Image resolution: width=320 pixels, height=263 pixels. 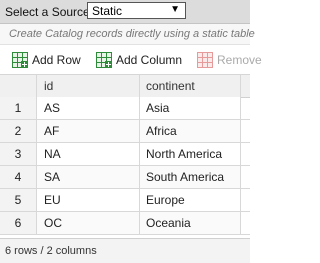 I want to click on cell-id: NA, so click(x=88, y=154).